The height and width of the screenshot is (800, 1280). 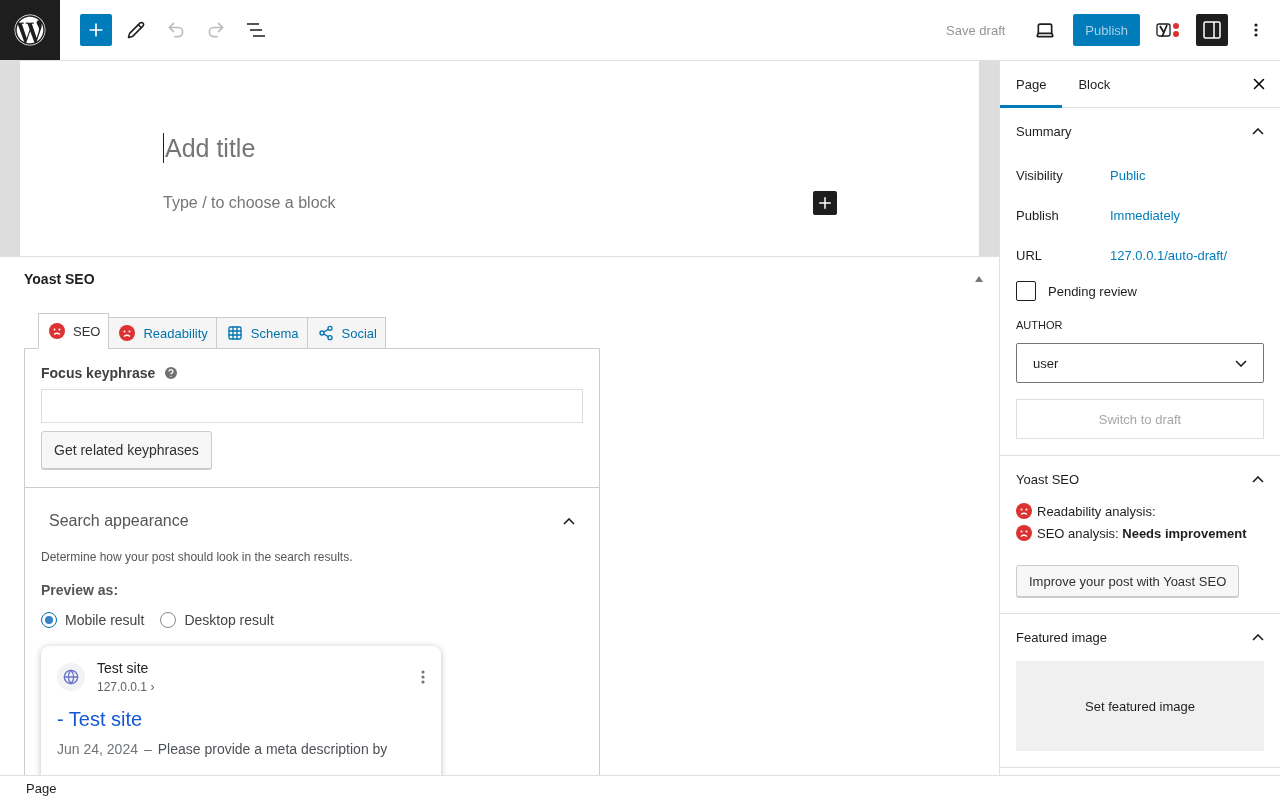 What do you see at coordinates (272, 749) in the screenshot?
I see `snippet-description: Please provide a meta description by` at bounding box center [272, 749].